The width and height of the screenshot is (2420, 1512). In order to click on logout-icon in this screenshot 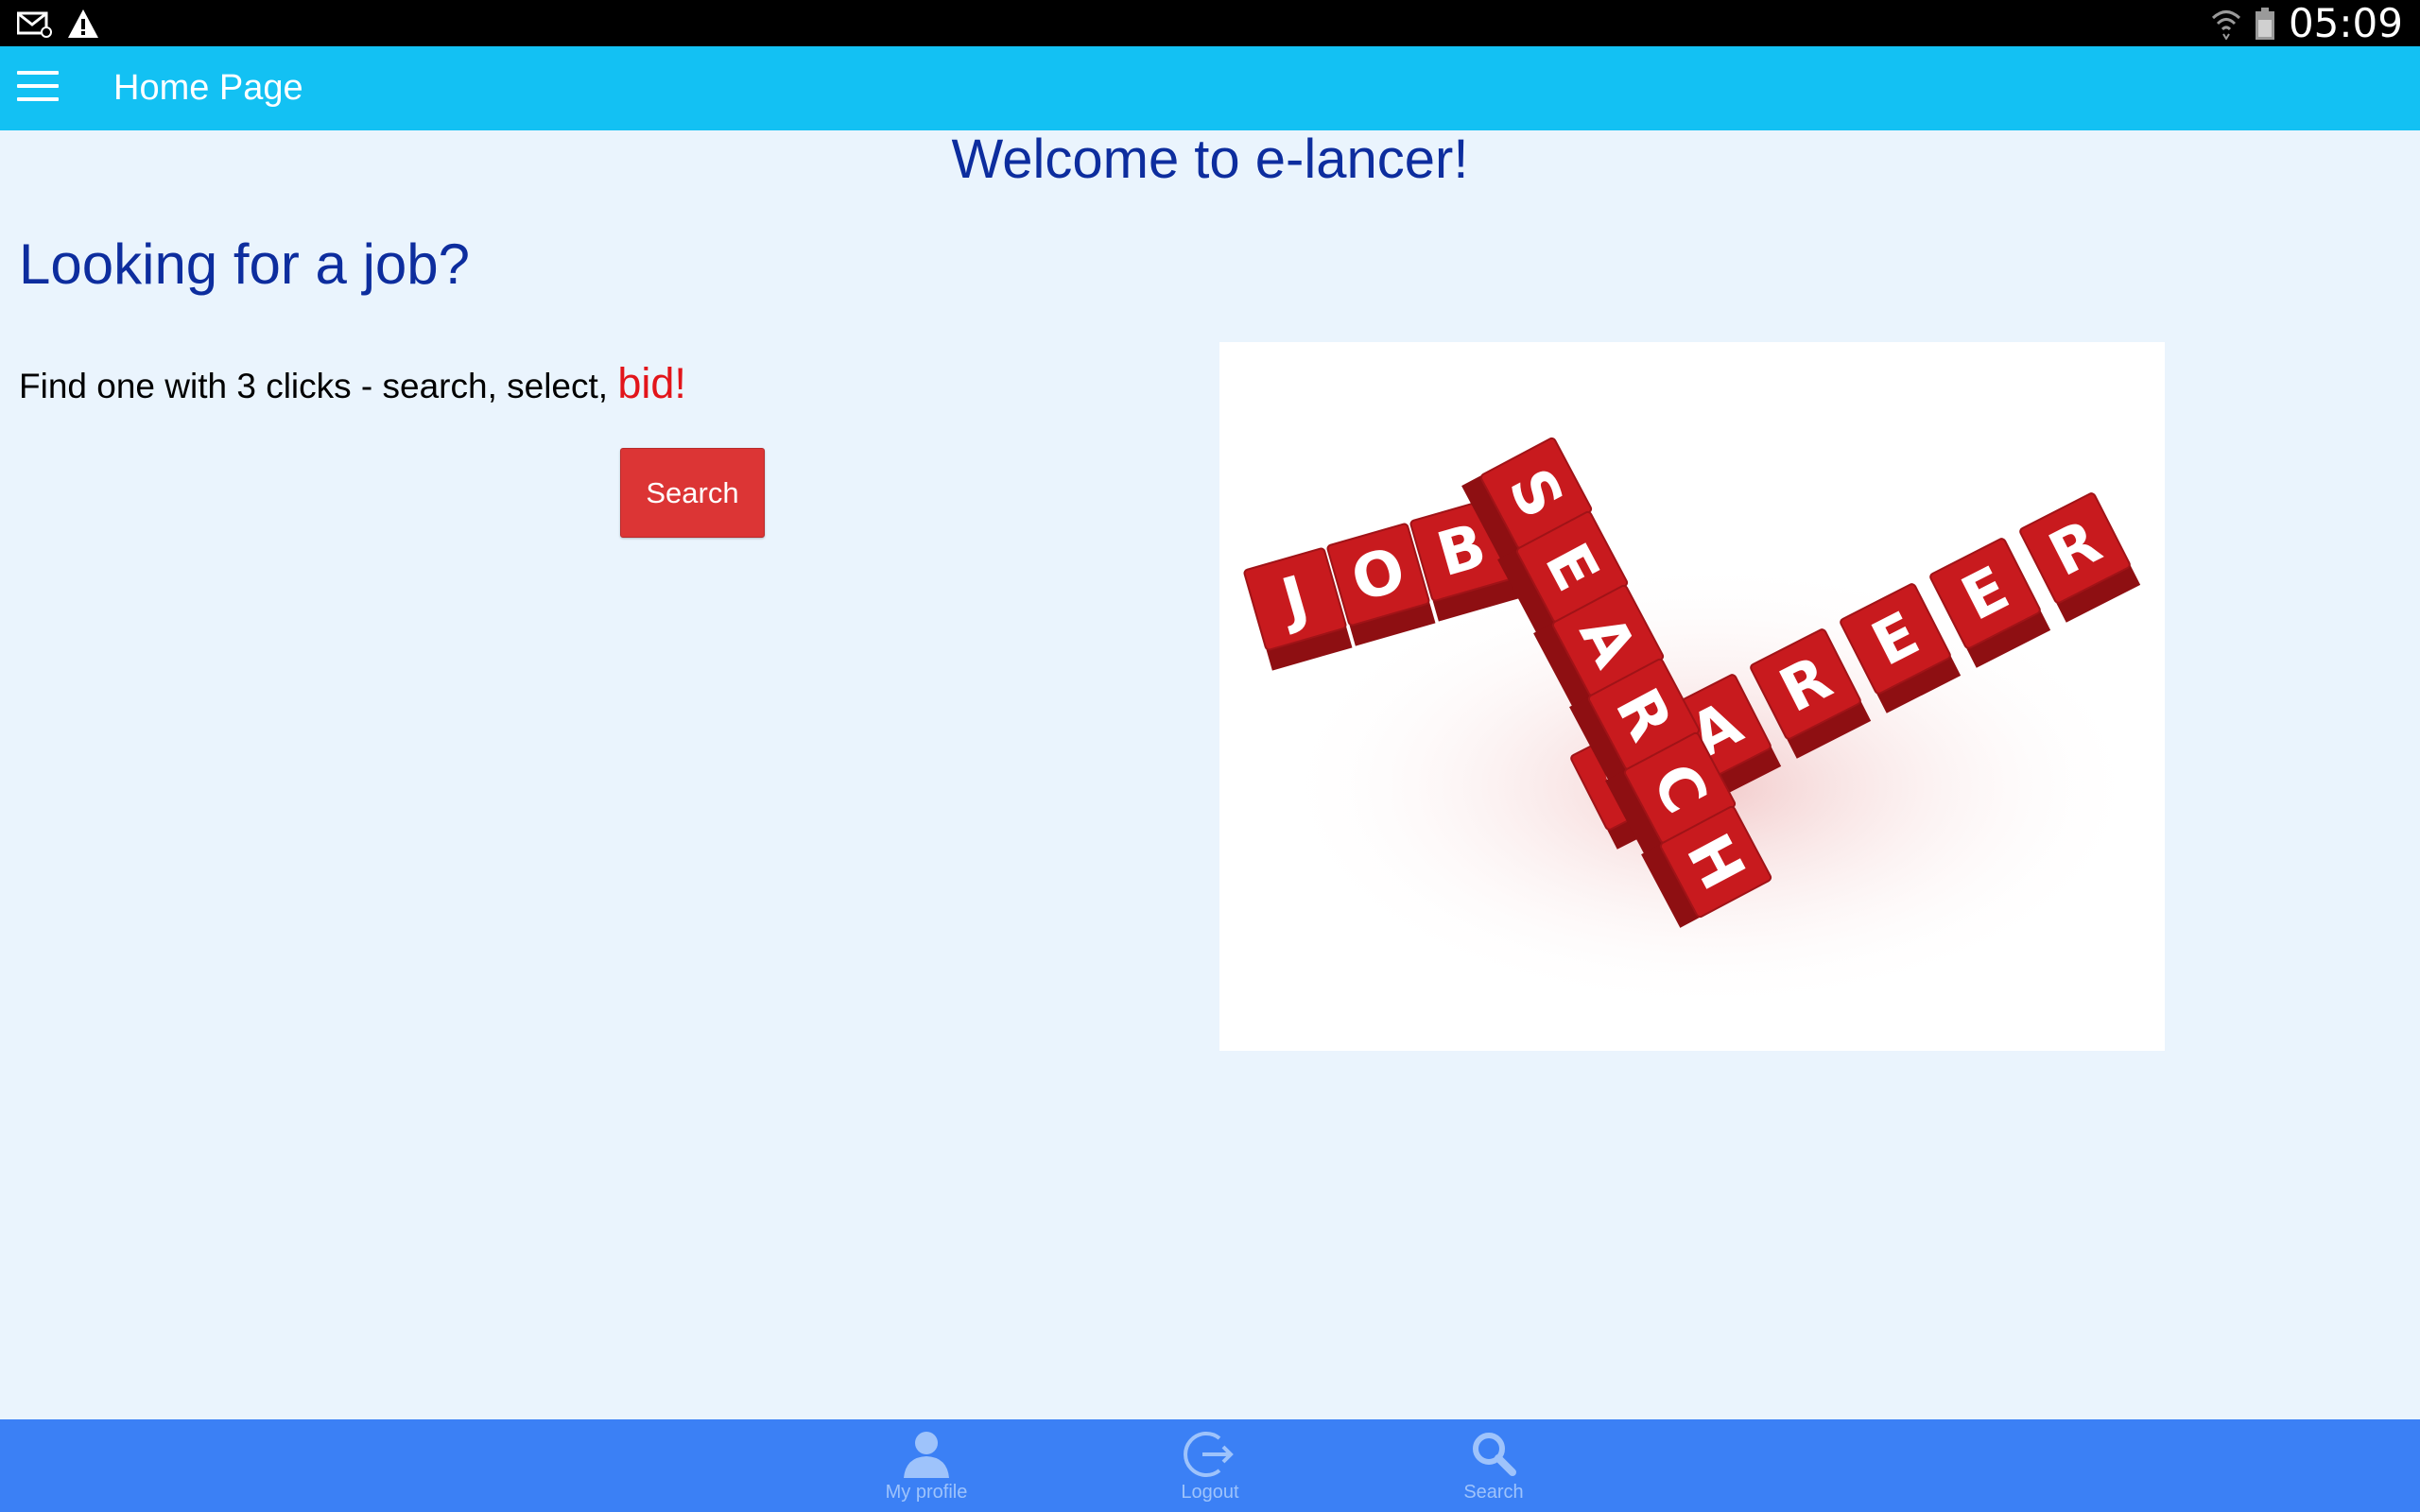, I will do `click(1209, 1454)`.